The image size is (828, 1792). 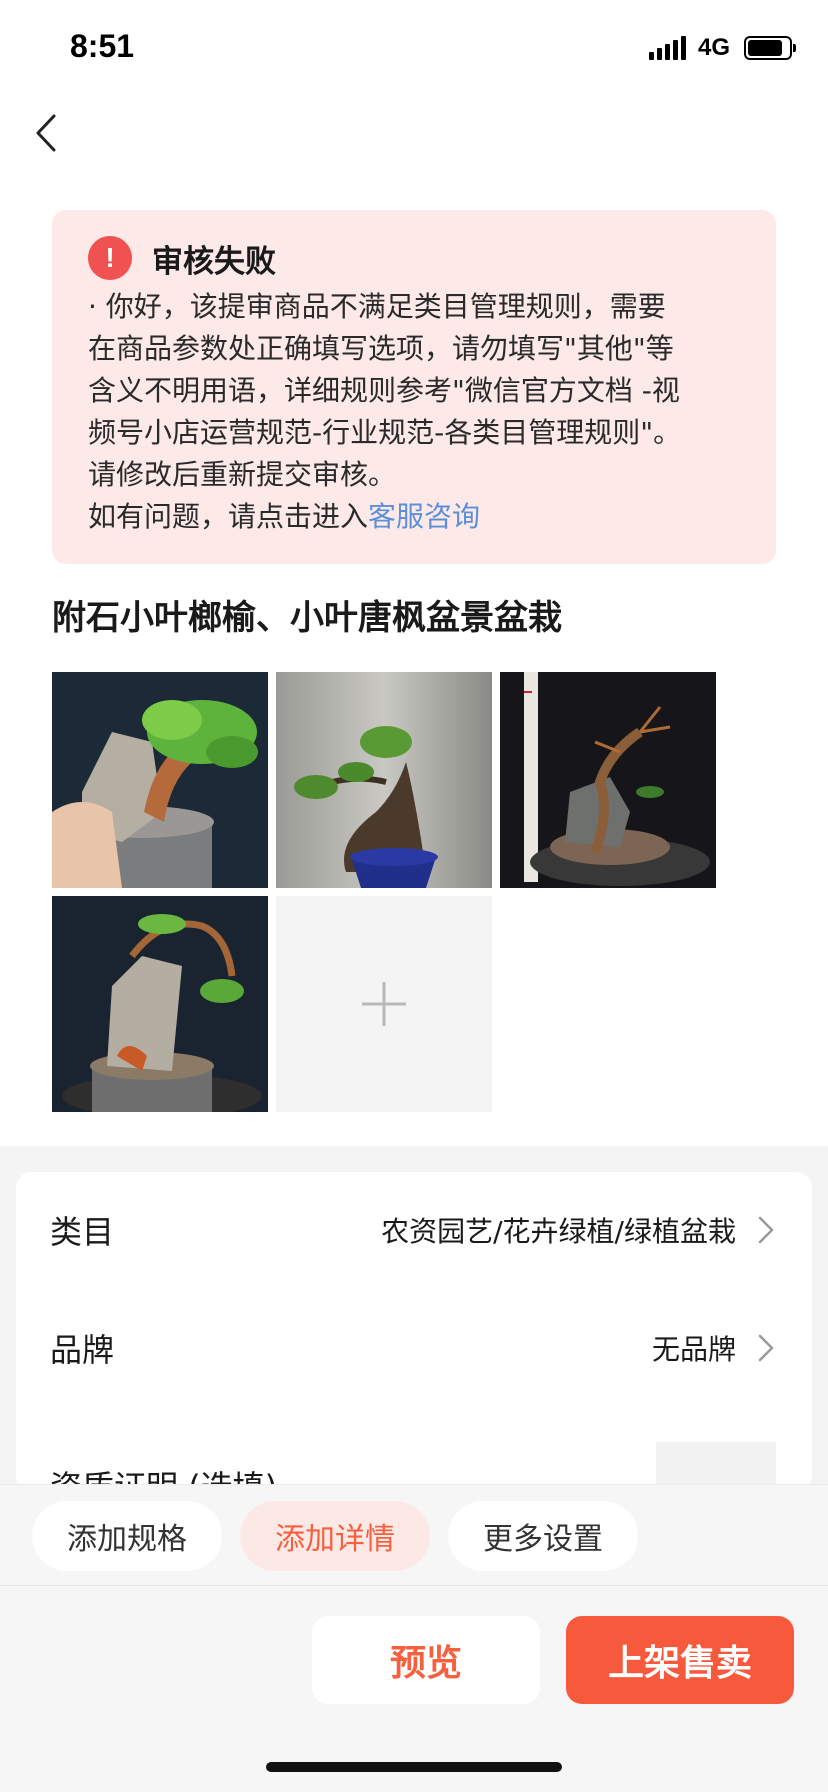 What do you see at coordinates (770, 48) in the screenshot?
I see `battery-icon` at bounding box center [770, 48].